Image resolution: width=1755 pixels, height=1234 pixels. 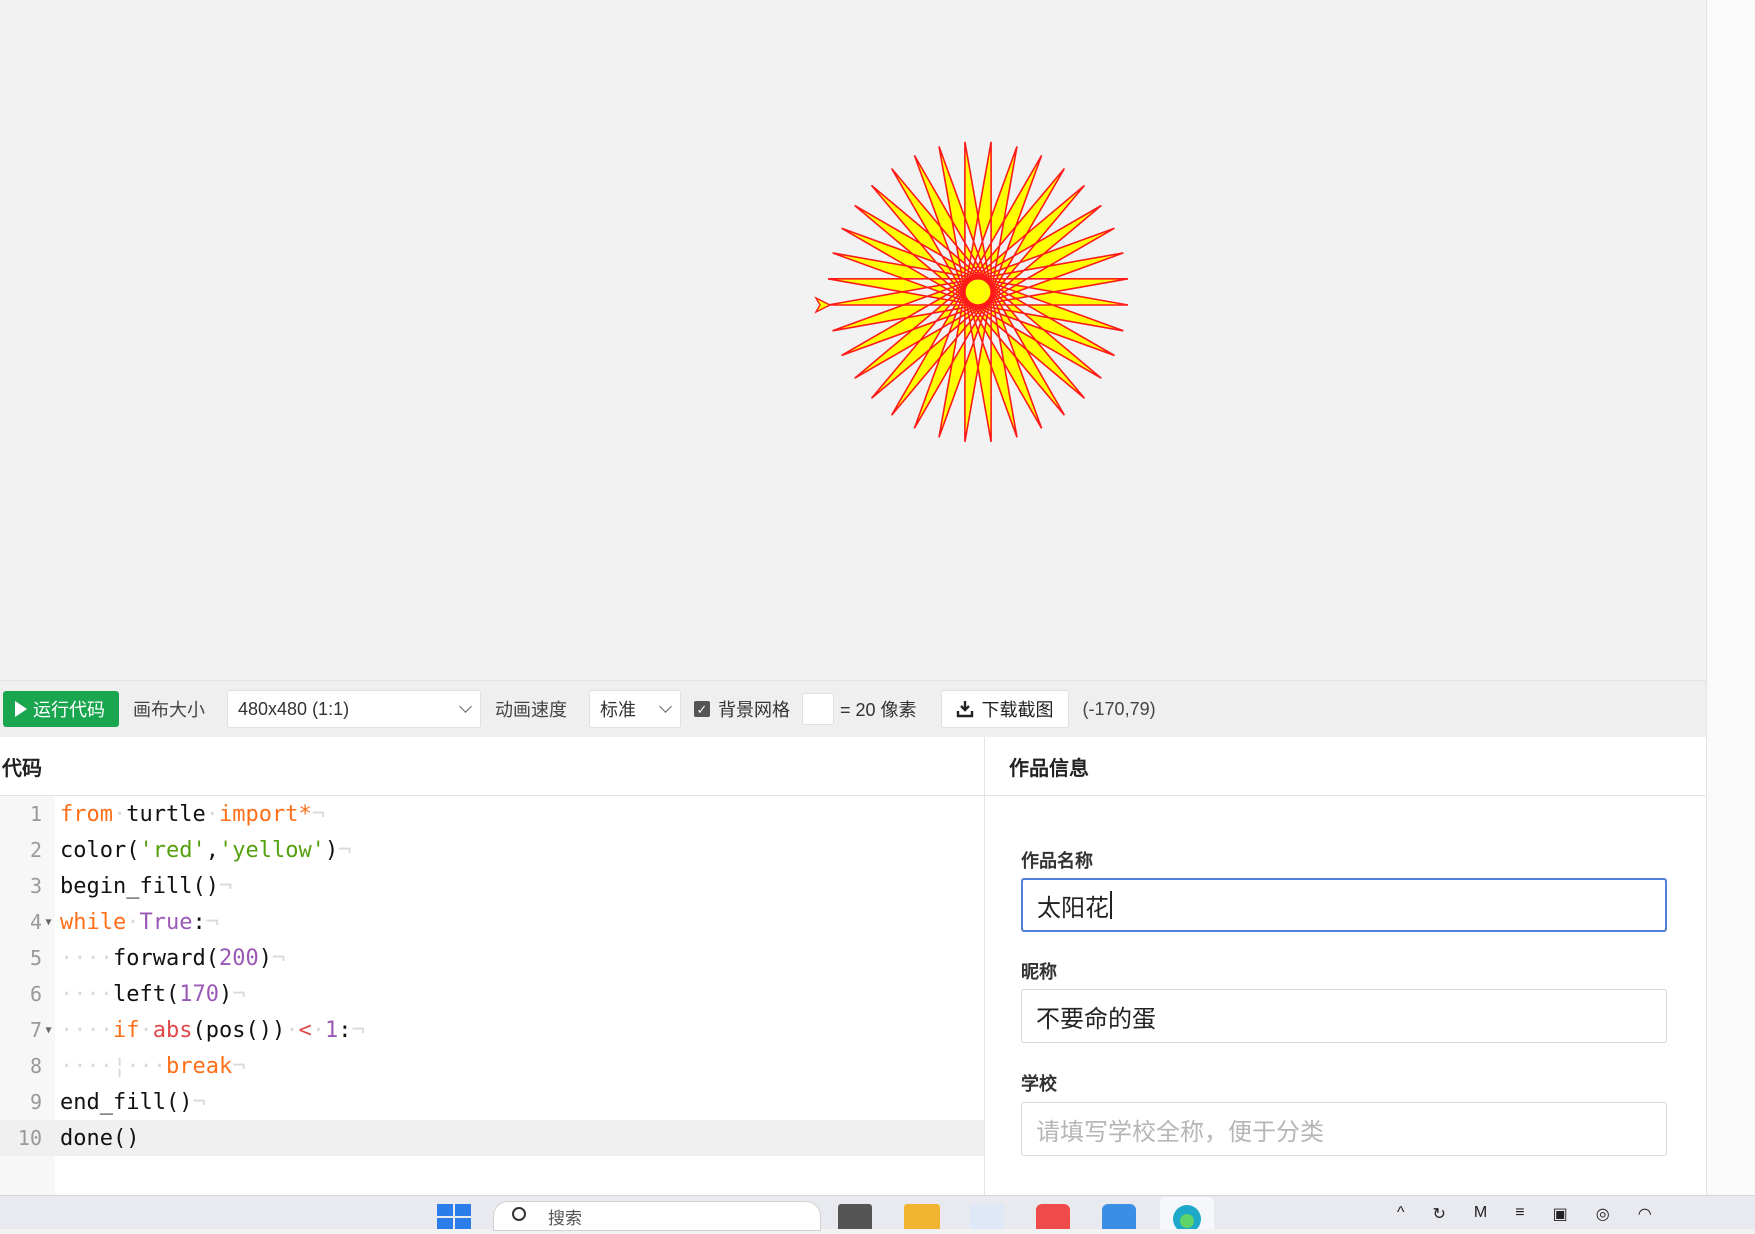 What do you see at coordinates (492, 814) in the screenshot?
I see `code-line: 1 from·turtle·import*¬` at bounding box center [492, 814].